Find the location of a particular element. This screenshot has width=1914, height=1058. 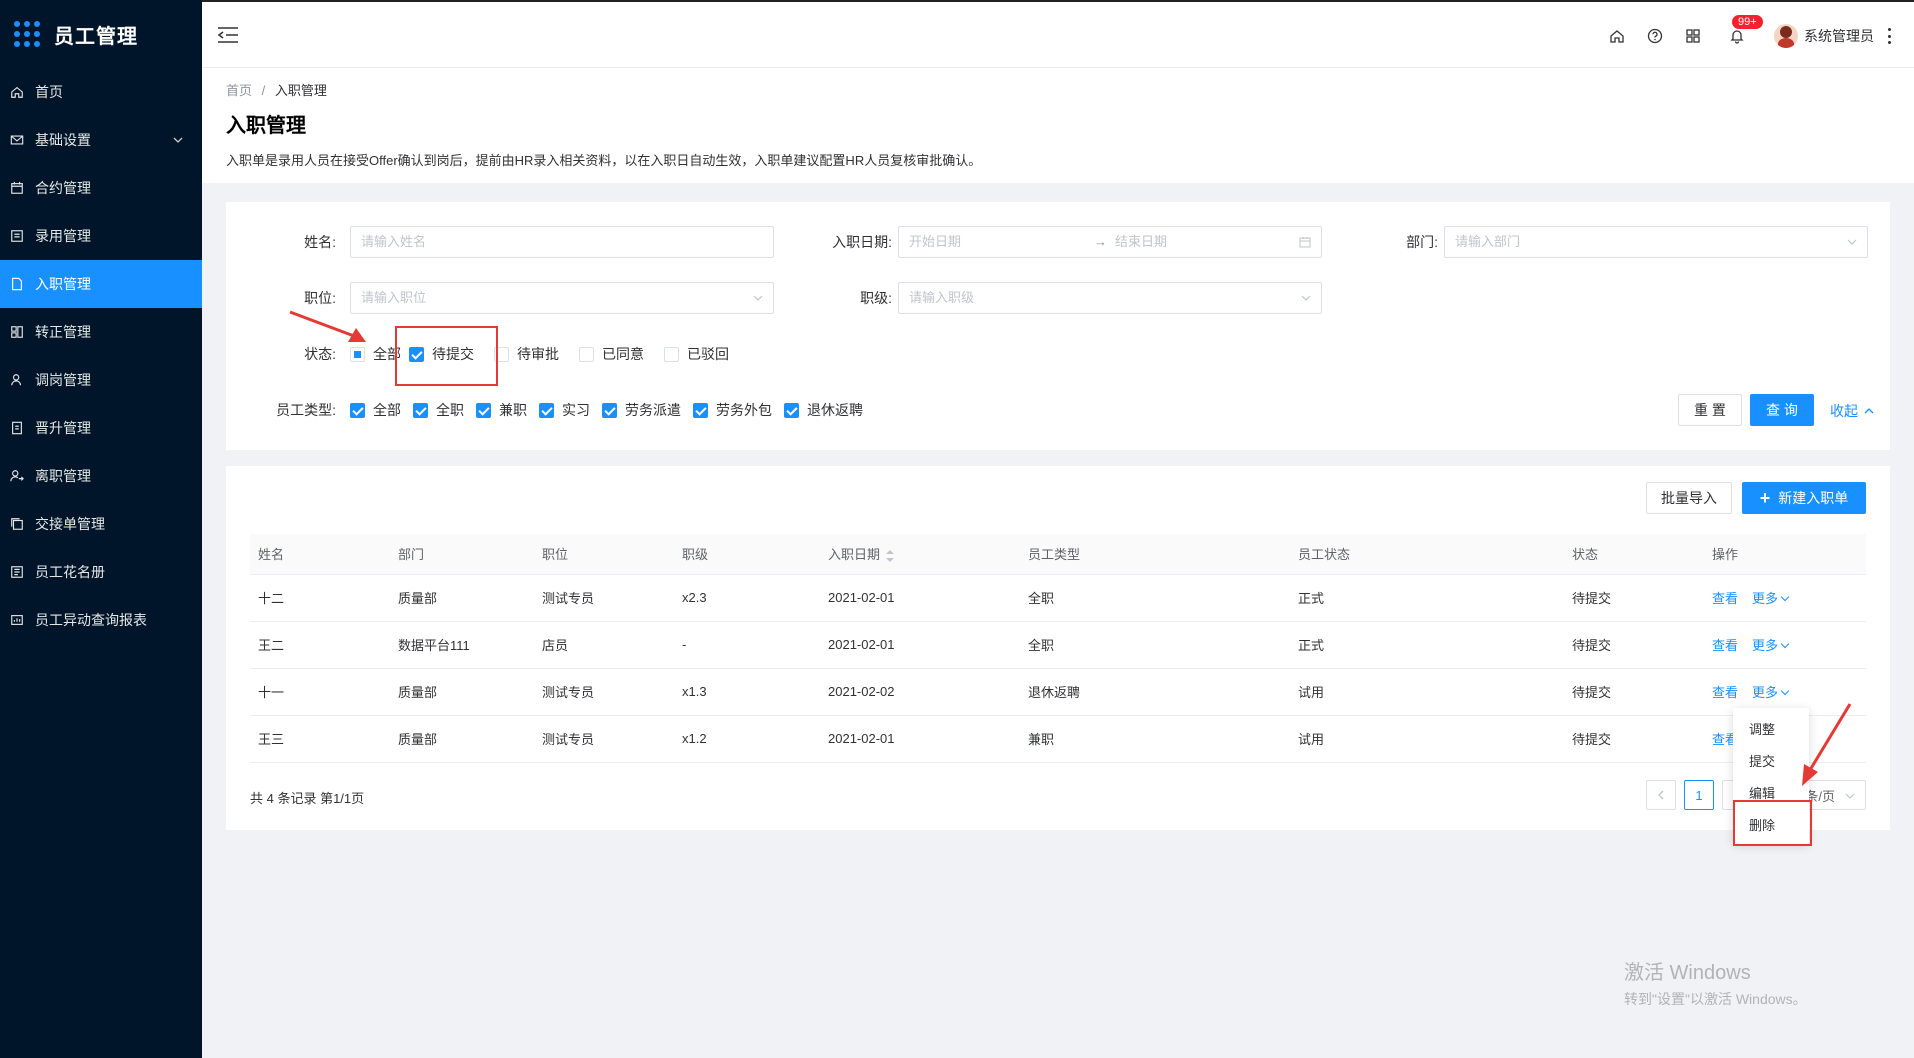

table-row: 王三质量部测试专员x1.22021-02-01兼职试用待提交查看更多 is located at coordinates (1058, 739).